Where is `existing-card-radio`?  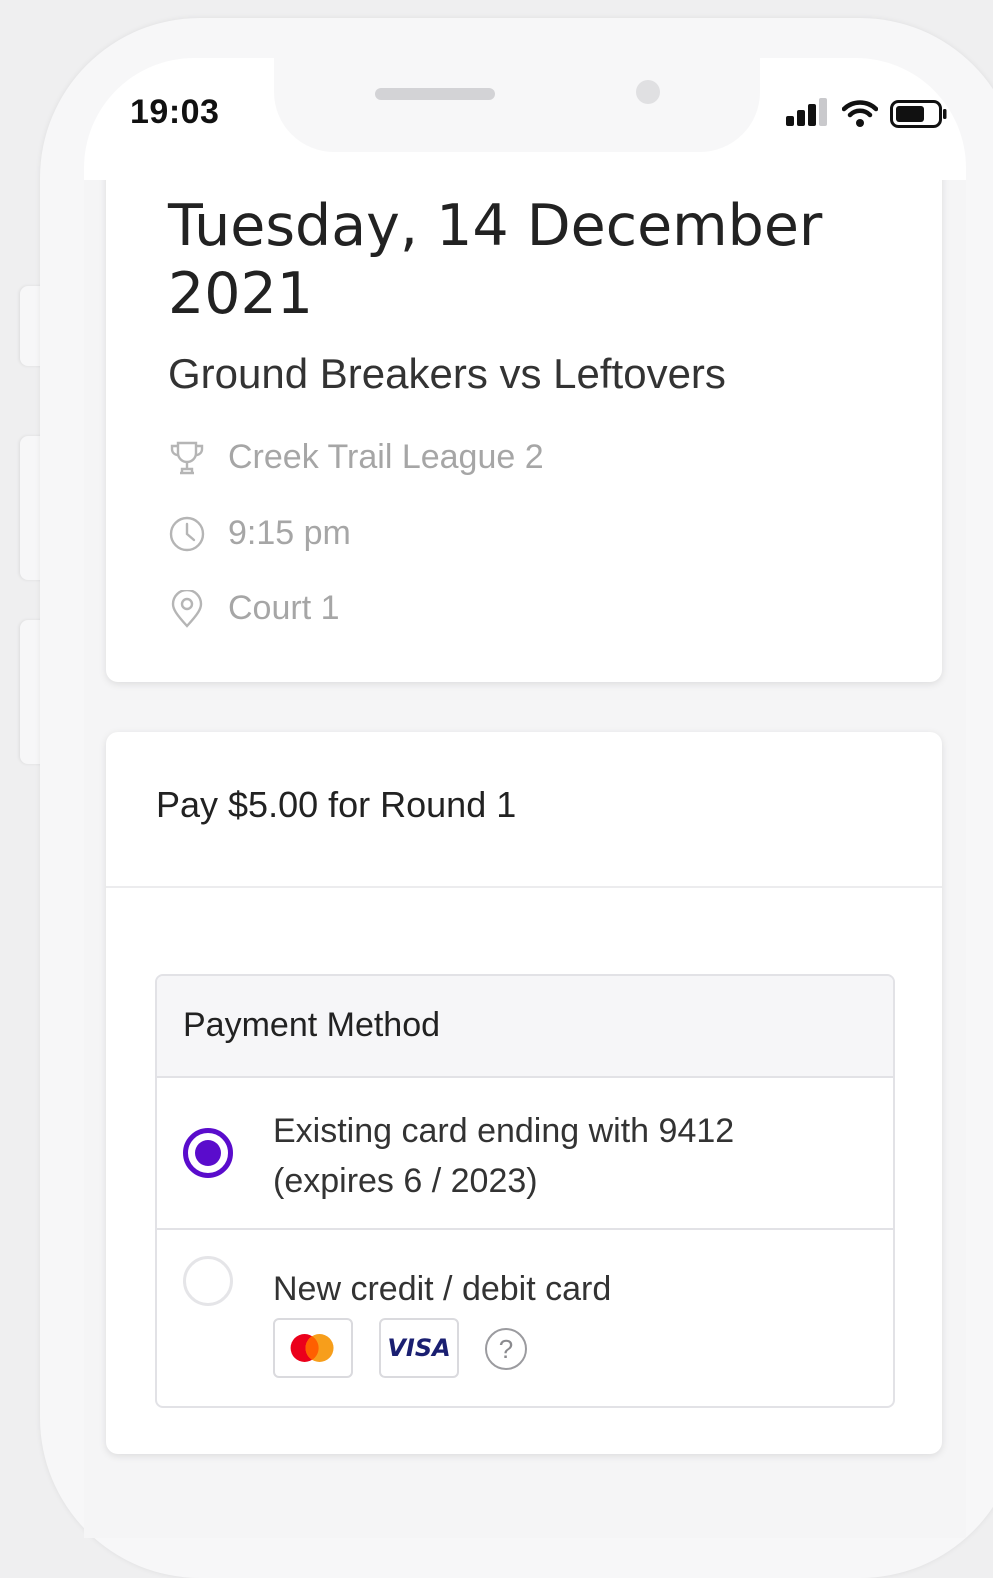
existing-card-radio is located at coordinates (208, 1153).